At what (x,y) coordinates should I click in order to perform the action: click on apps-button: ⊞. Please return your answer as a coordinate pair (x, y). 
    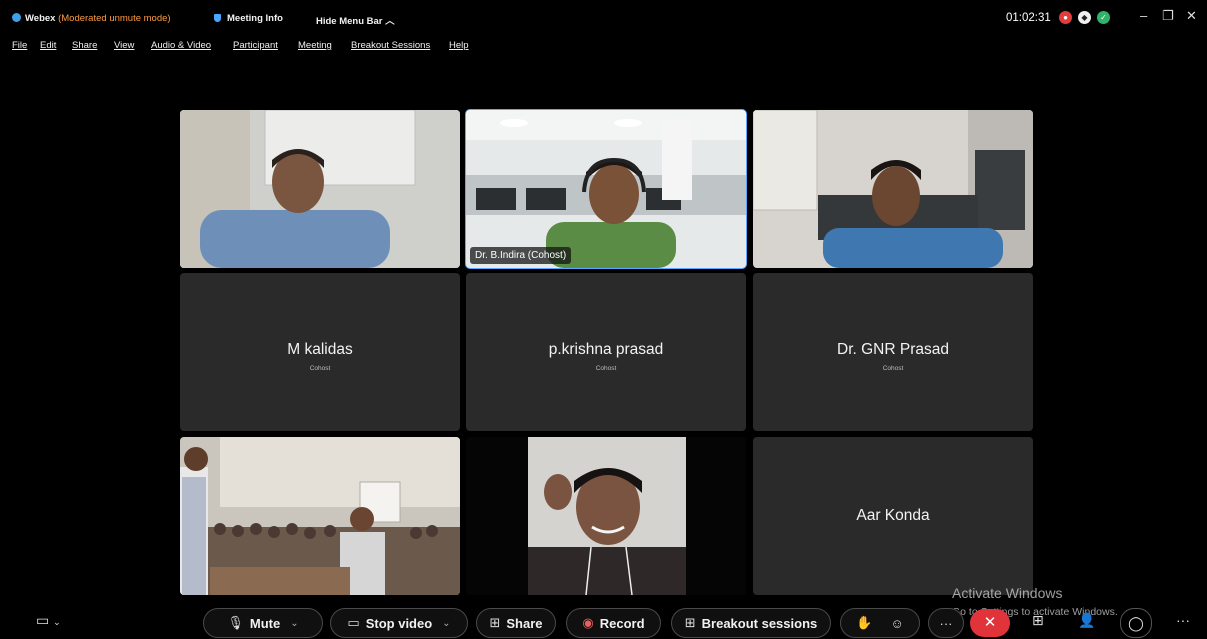
    Looking at the image, I should click on (1038, 620).